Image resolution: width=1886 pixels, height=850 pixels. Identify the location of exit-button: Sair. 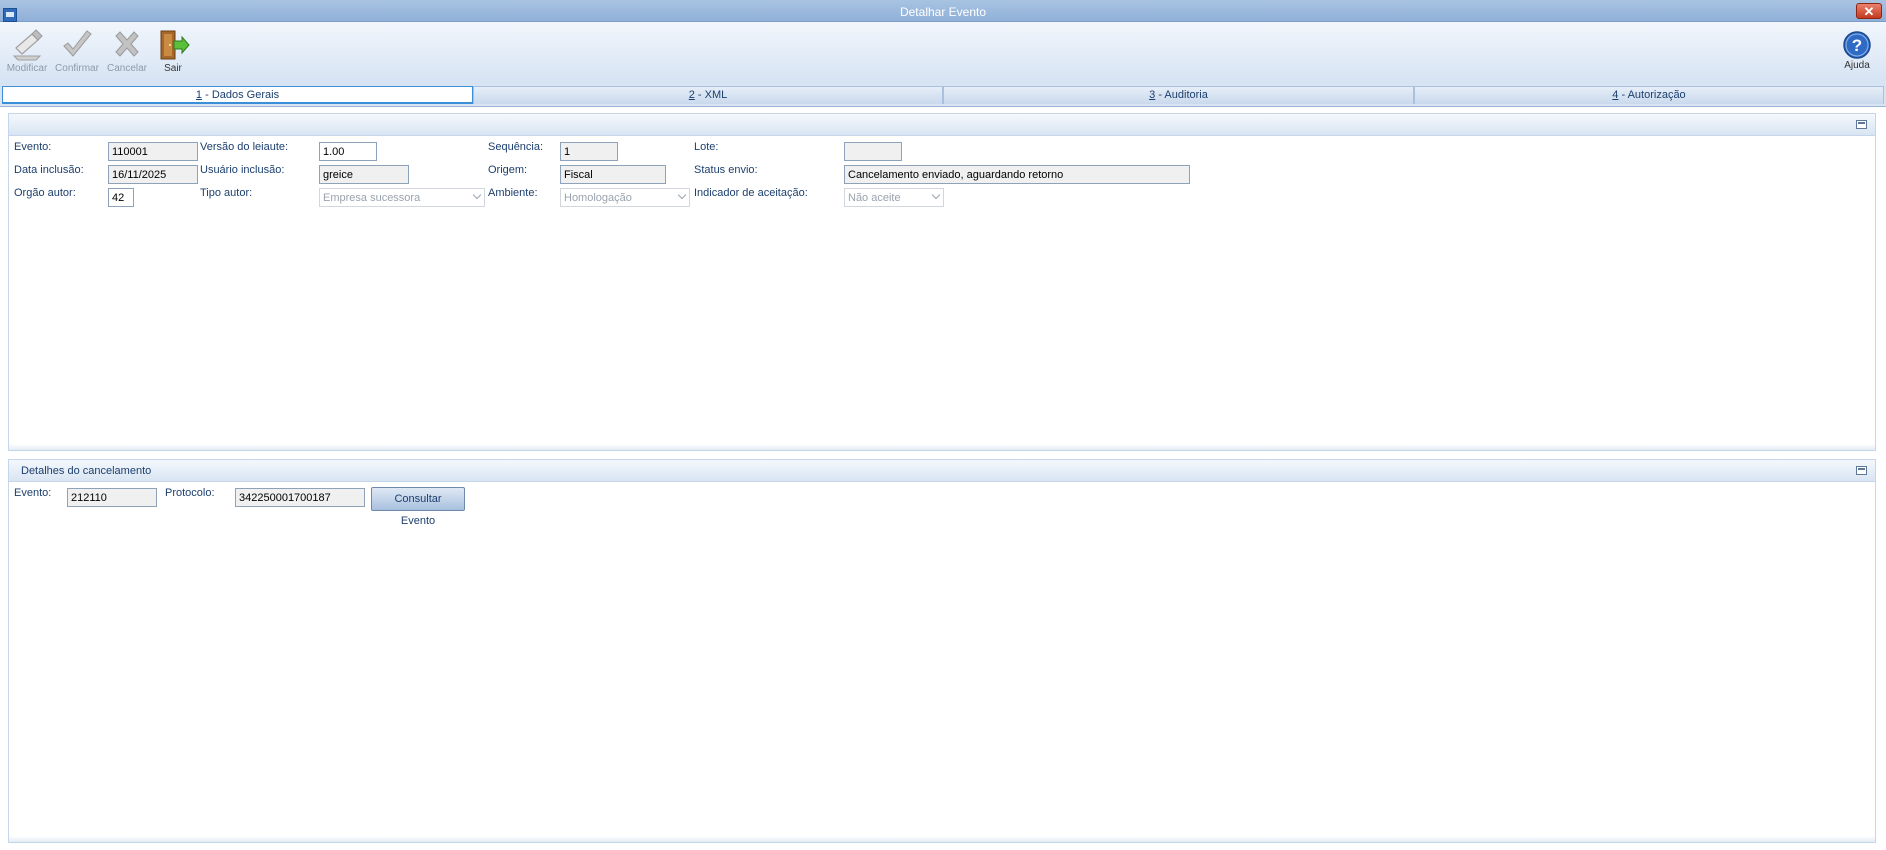
(173, 51).